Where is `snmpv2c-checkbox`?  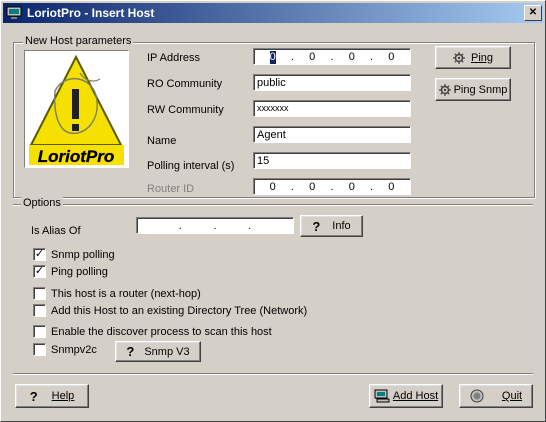
snmpv2c-checkbox is located at coordinates (39, 349).